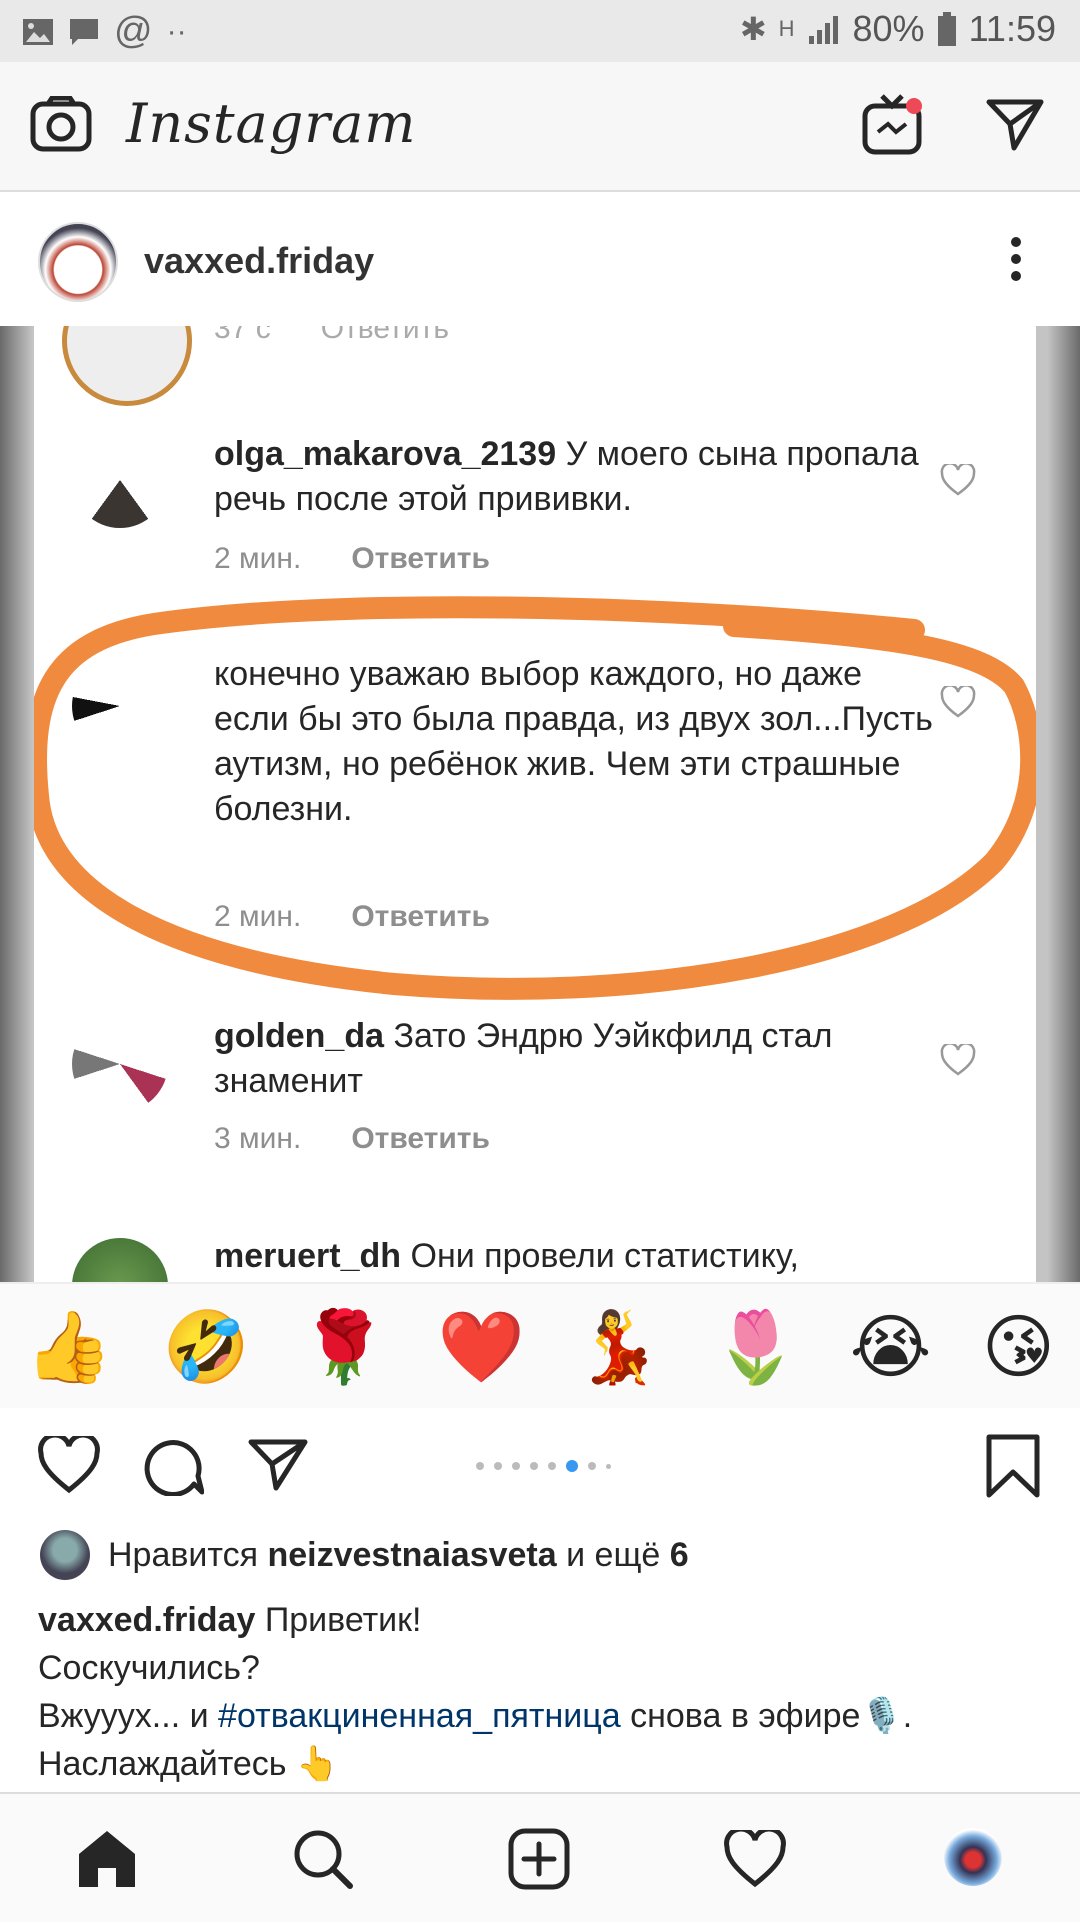 The width and height of the screenshot is (1080, 1922). What do you see at coordinates (107, 1859) in the screenshot?
I see `home-icon` at bounding box center [107, 1859].